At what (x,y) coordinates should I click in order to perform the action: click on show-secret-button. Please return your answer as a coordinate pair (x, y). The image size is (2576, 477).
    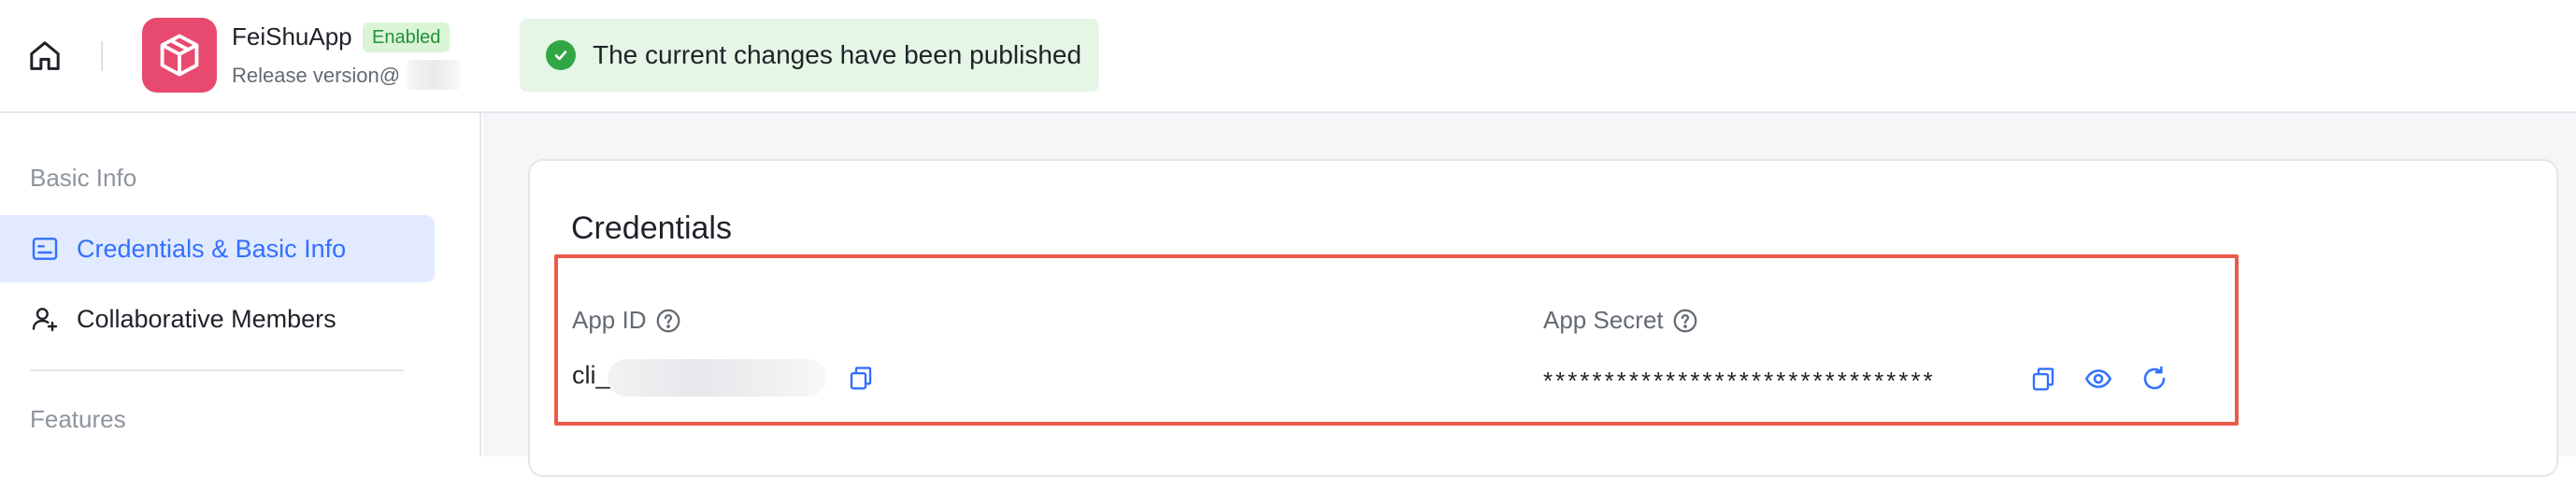
    Looking at the image, I should click on (2098, 379).